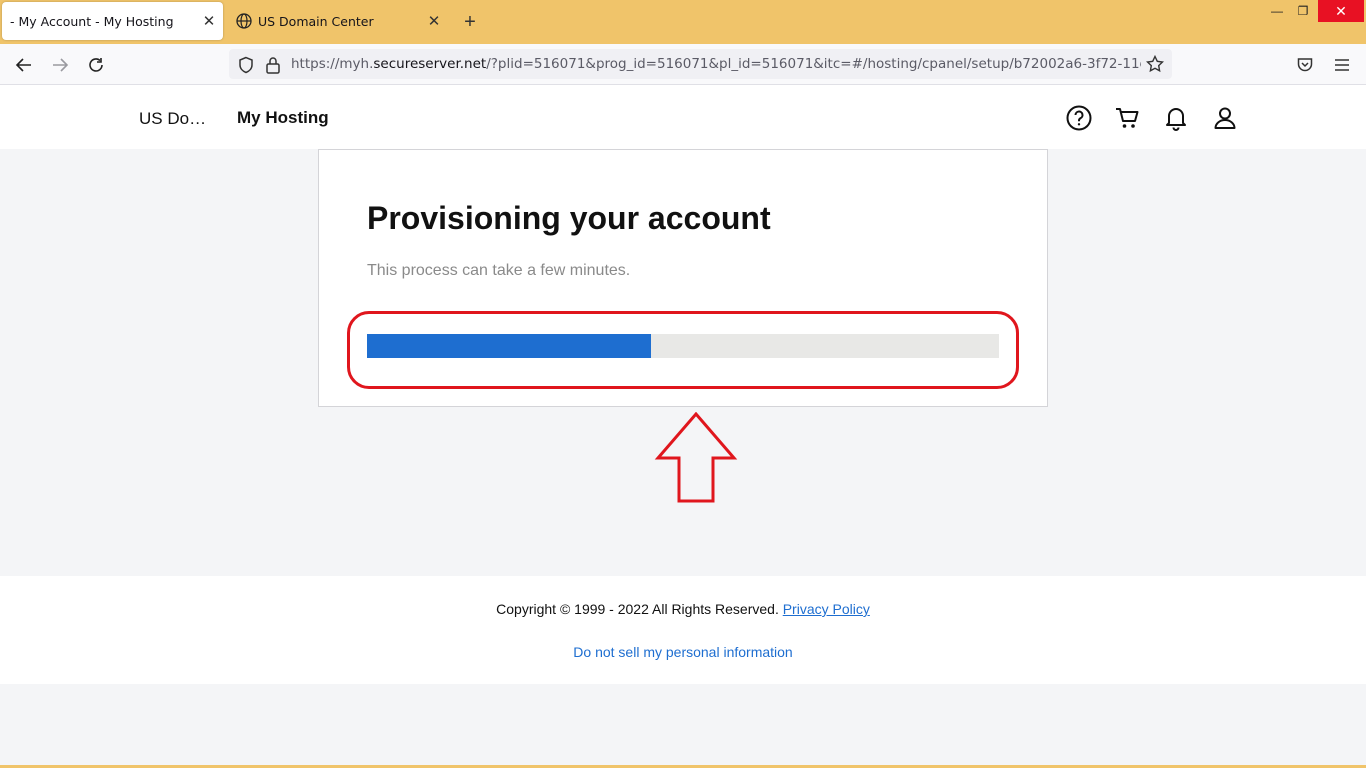 This screenshot has width=1366, height=768. Describe the element at coordinates (244, 21) in the screenshot. I see `globe-icon` at that location.